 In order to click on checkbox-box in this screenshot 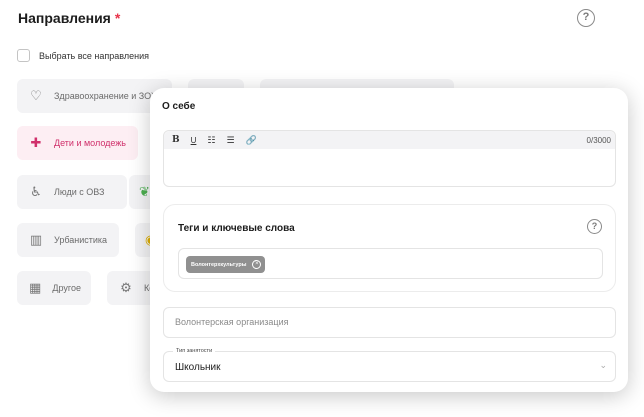, I will do `click(23, 55)`.